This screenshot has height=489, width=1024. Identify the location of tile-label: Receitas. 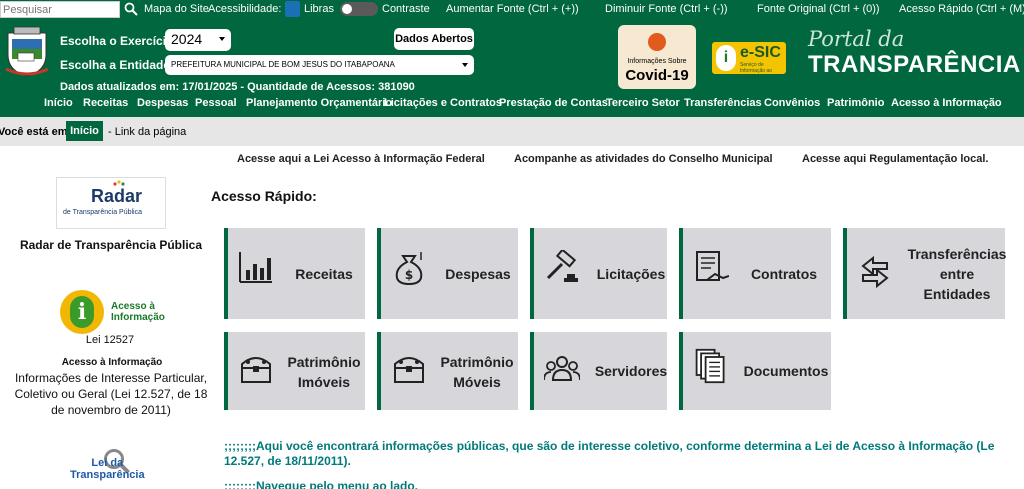
(324, 274).